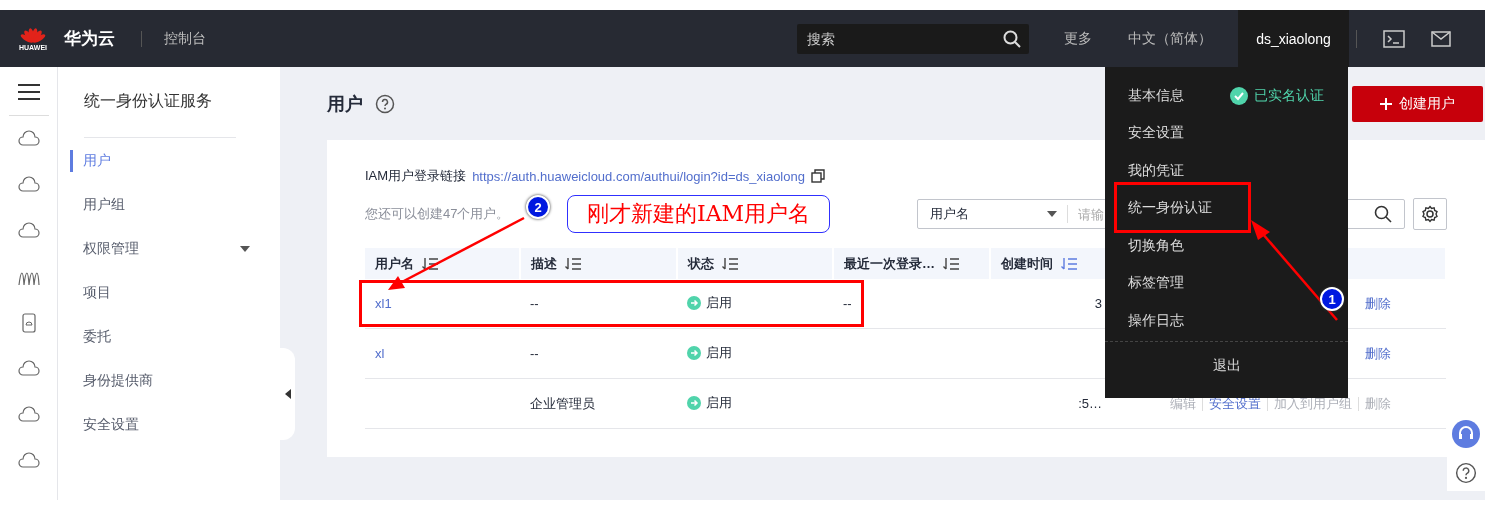 The height and width of the screenshot is (511, 1491). I want to click on login-link: https://auth.huaweicloud.com/authui/login?id=ds_xiaolong, so click(638, 176).